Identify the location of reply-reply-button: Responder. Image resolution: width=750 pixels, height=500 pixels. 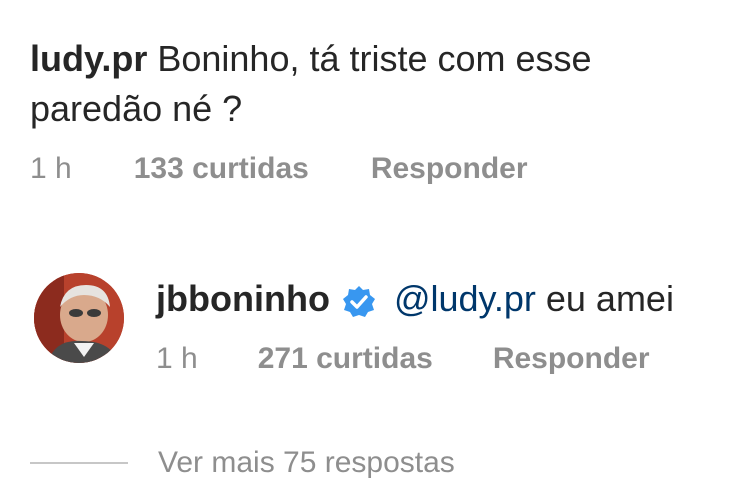
(571, 359).